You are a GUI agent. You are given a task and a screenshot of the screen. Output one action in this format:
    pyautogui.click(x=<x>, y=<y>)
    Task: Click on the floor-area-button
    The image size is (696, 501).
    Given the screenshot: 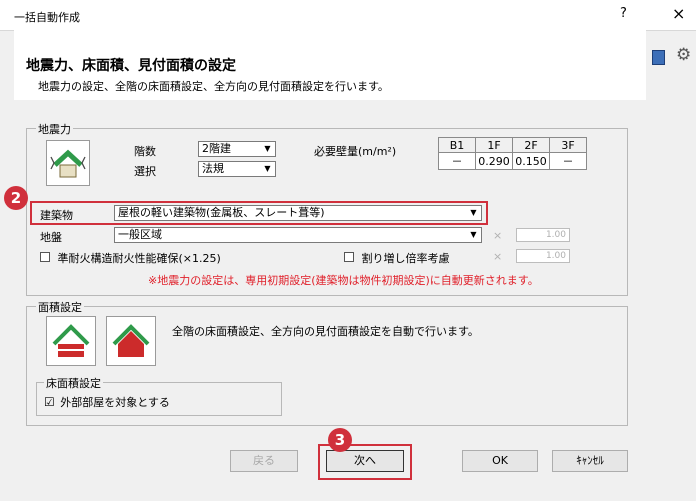 What is the action you would take?
    pyautogui.click(x=71, y=341)
    